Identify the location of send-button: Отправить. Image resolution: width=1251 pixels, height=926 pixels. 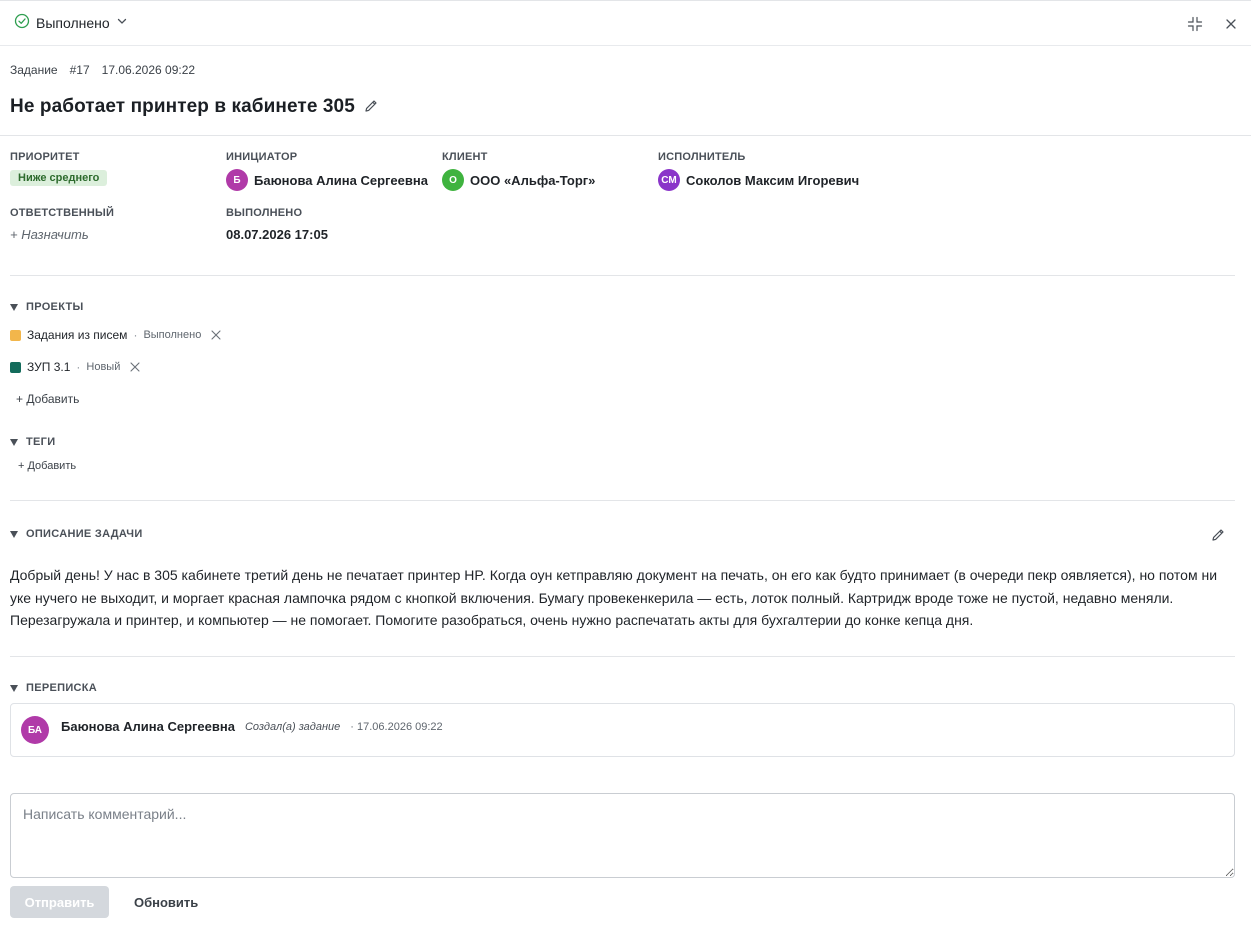
(59, 902).